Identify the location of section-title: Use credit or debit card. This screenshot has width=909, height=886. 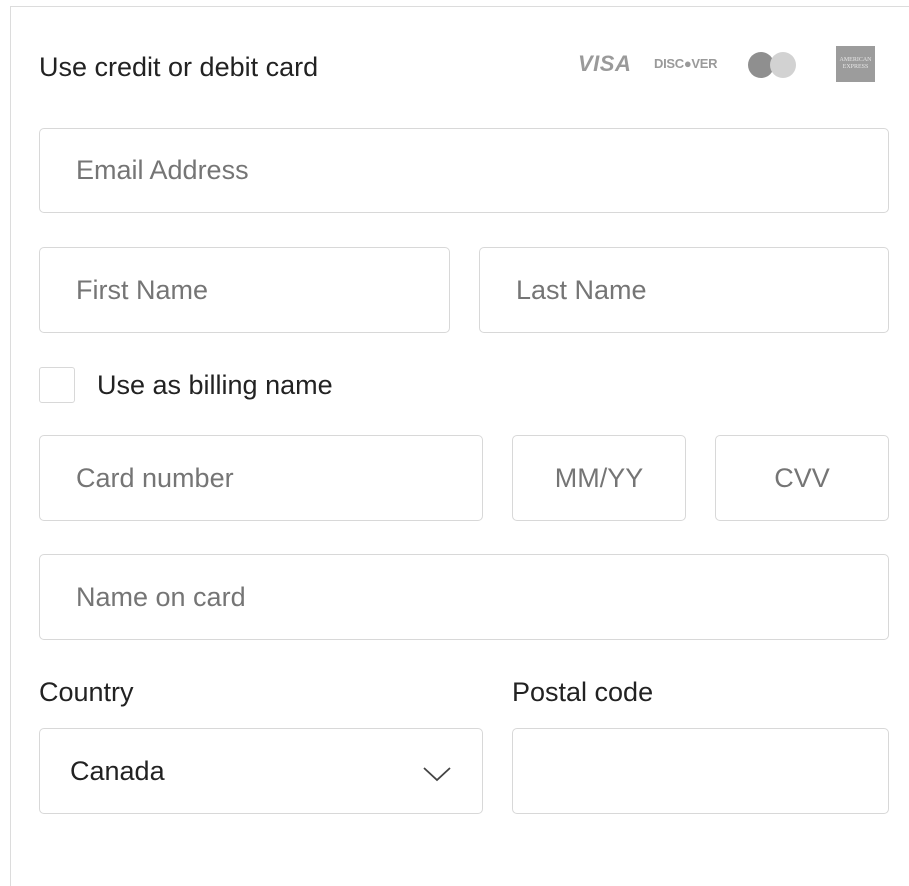
(179, 67).